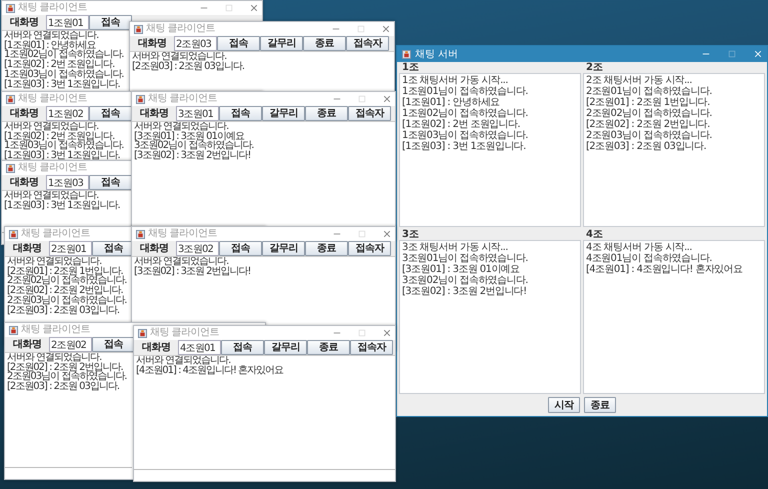  I want to click on nickname-field: 2조원02, so click(70, 344).